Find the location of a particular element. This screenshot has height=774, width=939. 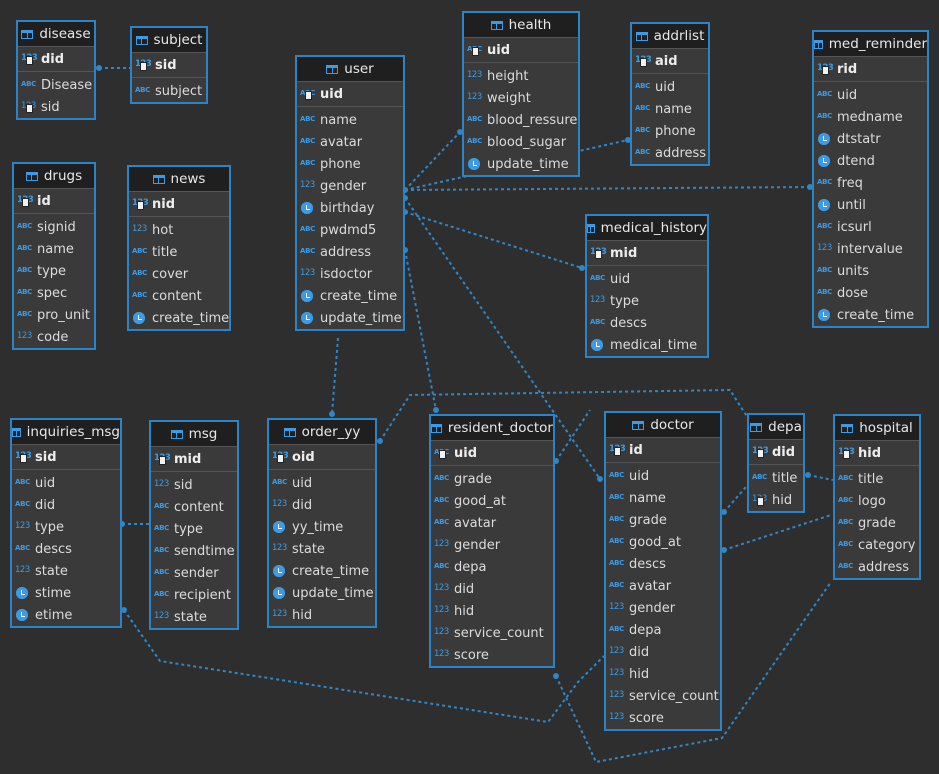

table-column: yy_time is located at coordinates (322, 527).